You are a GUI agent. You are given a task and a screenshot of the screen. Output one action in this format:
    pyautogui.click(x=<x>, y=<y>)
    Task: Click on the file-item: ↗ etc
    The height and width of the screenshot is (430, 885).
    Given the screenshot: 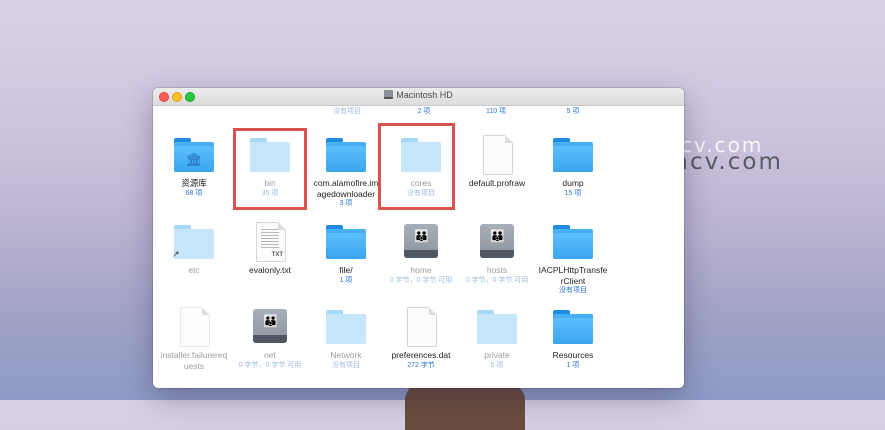 What is the action you would take?
    pyautogui.click(x=194, y=249)
    